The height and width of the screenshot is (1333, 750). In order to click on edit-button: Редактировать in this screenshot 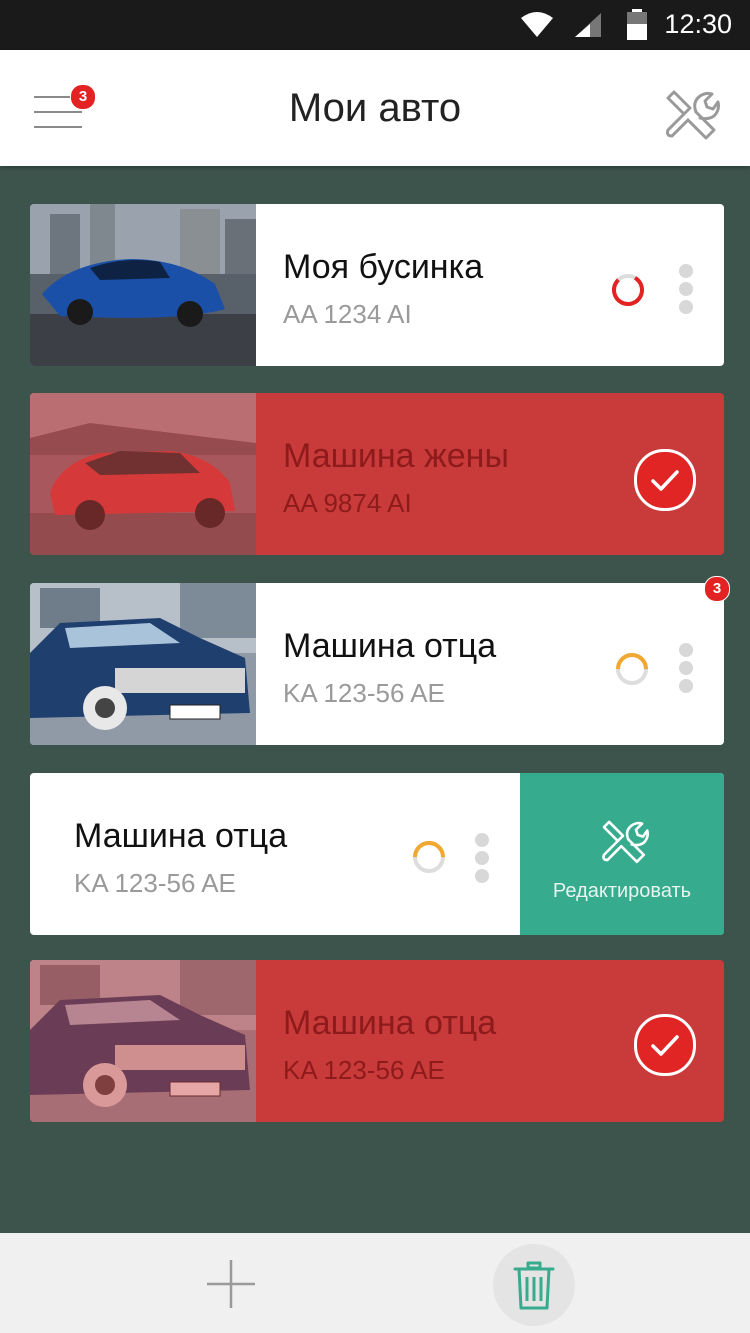, I will do `click(622, 854)`.